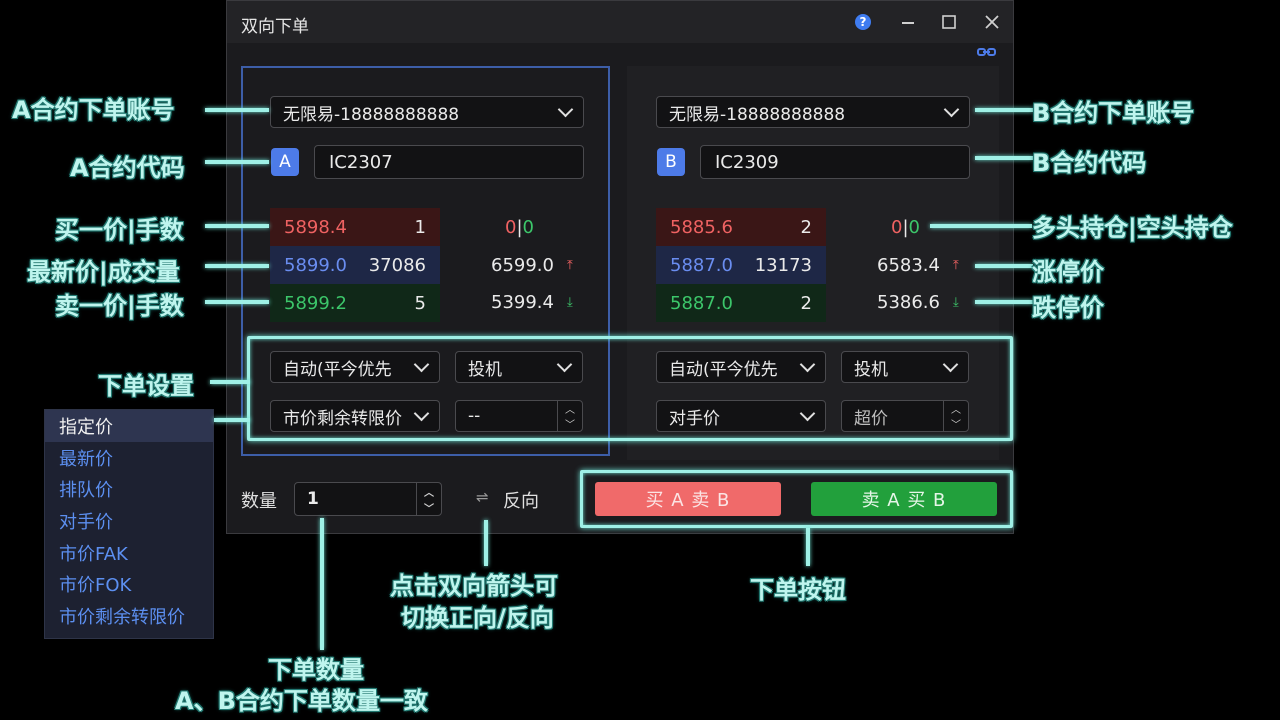 Image resolution: width=1280 pixels, height=720 pixels. I want to click on dropdown-option: 市价FAK, so click(129, 553).